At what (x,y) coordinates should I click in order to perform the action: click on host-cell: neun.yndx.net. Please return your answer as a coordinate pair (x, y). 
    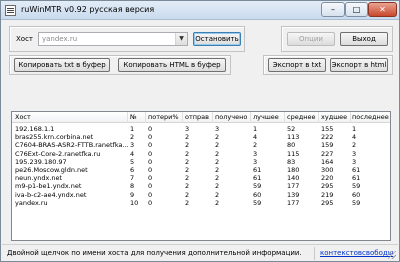
    Looking at the image, I should click on (38, 178).